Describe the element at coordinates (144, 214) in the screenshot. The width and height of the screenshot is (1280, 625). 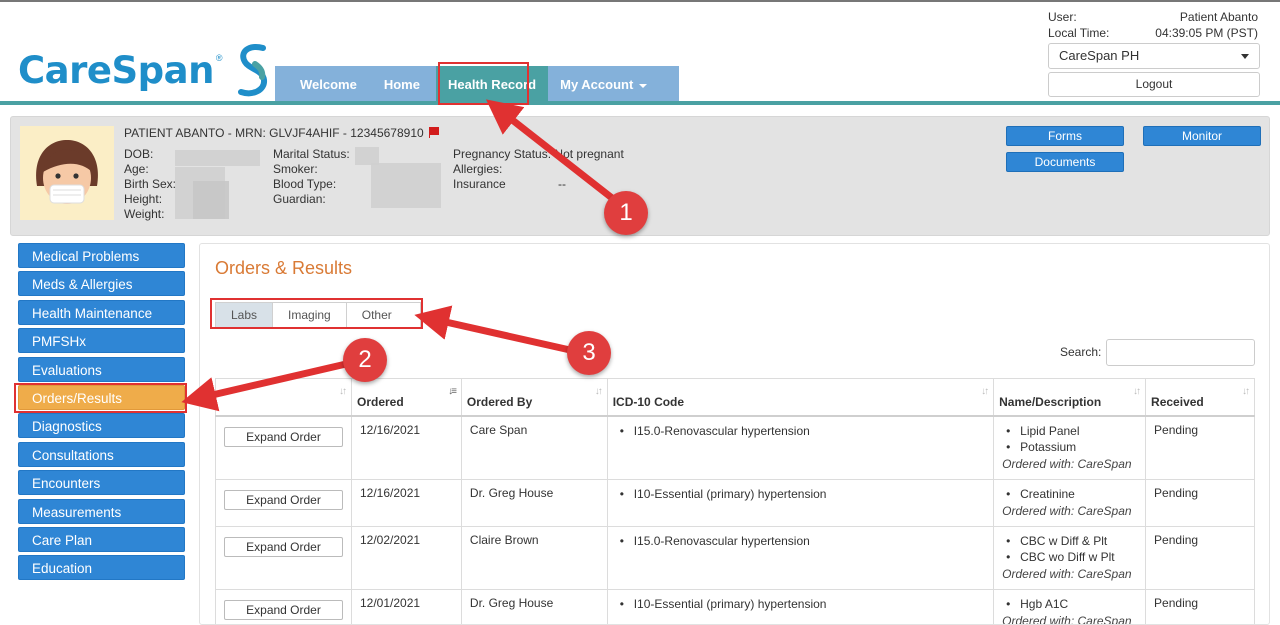
I see `weight-label: Weight:` at that location.